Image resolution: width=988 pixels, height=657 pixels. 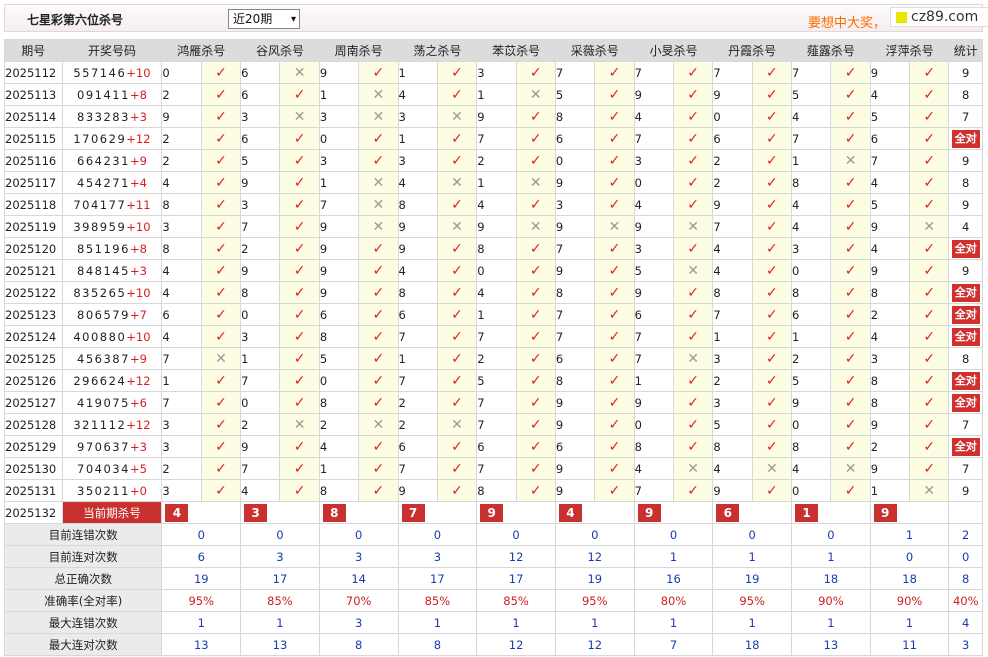 I want to click on draw-numbers-cell: 170629+12, so click(x=112, y=138).